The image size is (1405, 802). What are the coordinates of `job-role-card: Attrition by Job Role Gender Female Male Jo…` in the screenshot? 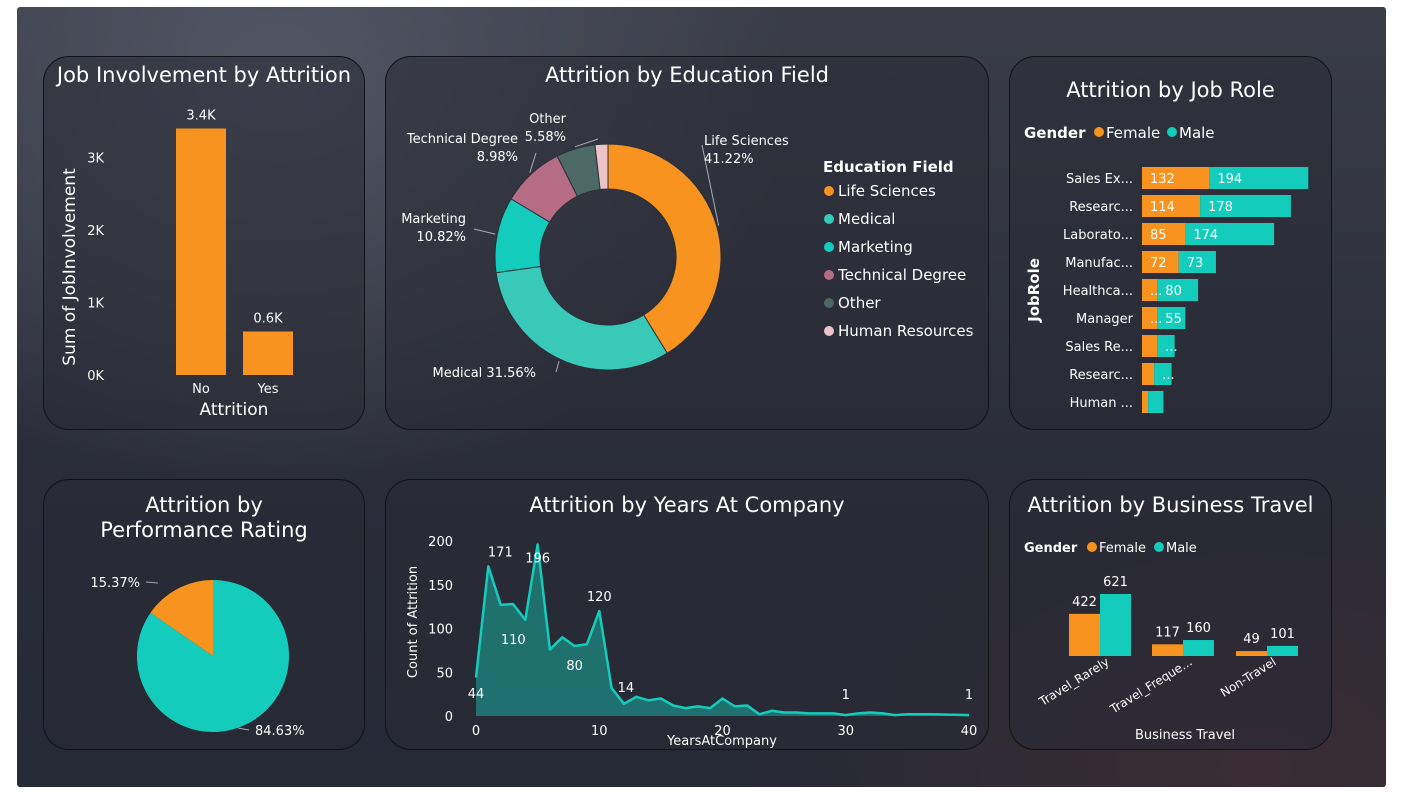 It's located at (1170, 243).